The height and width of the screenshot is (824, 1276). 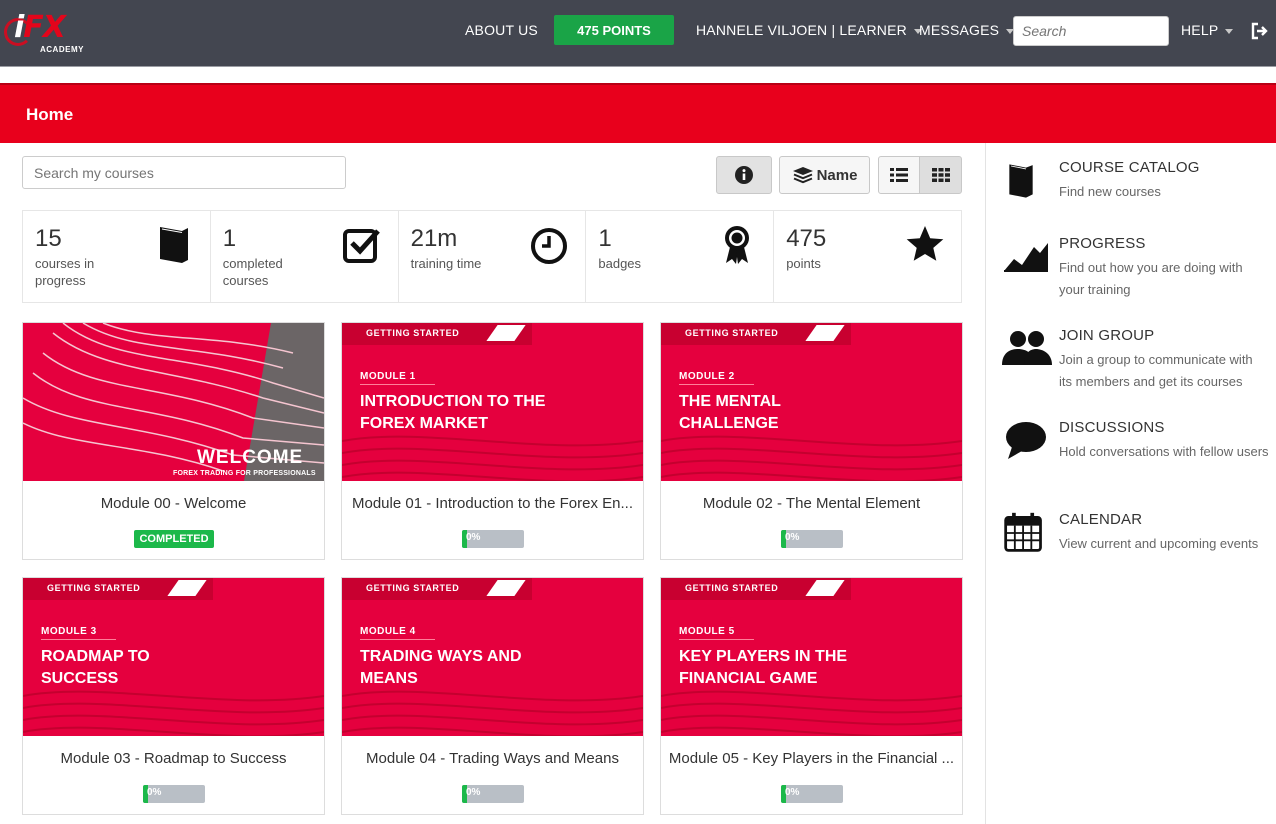 What do you see at coordinates (117, 256) in the screenshot?
I see `stat-courses-in-progress: 15 courses in progress` at bounding box center [117, 256].